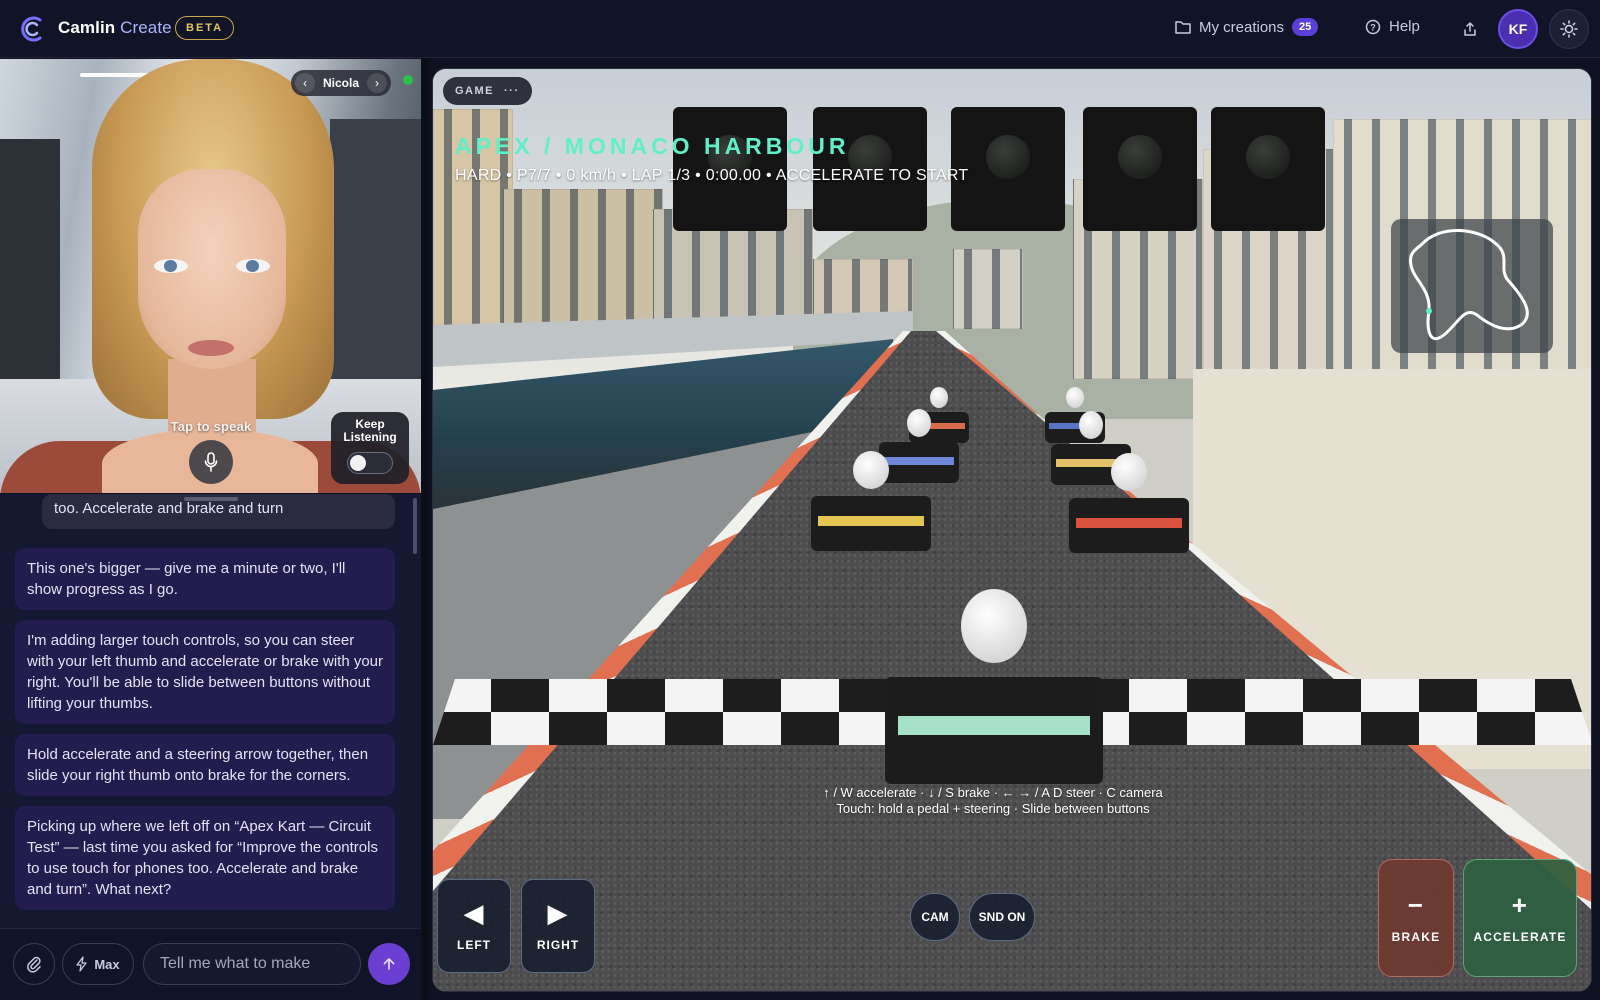  Describe the element at coordinates (1520, 937) in the screenshot. I see `accelerate-label: ACCELERATE` at that location.